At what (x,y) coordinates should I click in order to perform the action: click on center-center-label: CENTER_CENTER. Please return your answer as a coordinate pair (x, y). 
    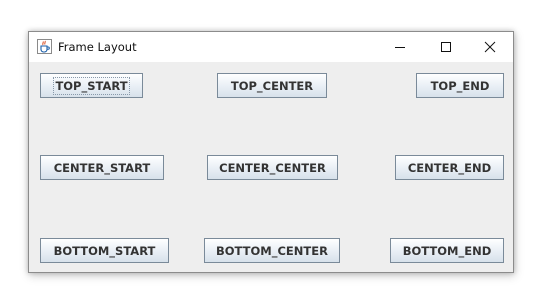
    Looking at the image, I should click on (272, 167).